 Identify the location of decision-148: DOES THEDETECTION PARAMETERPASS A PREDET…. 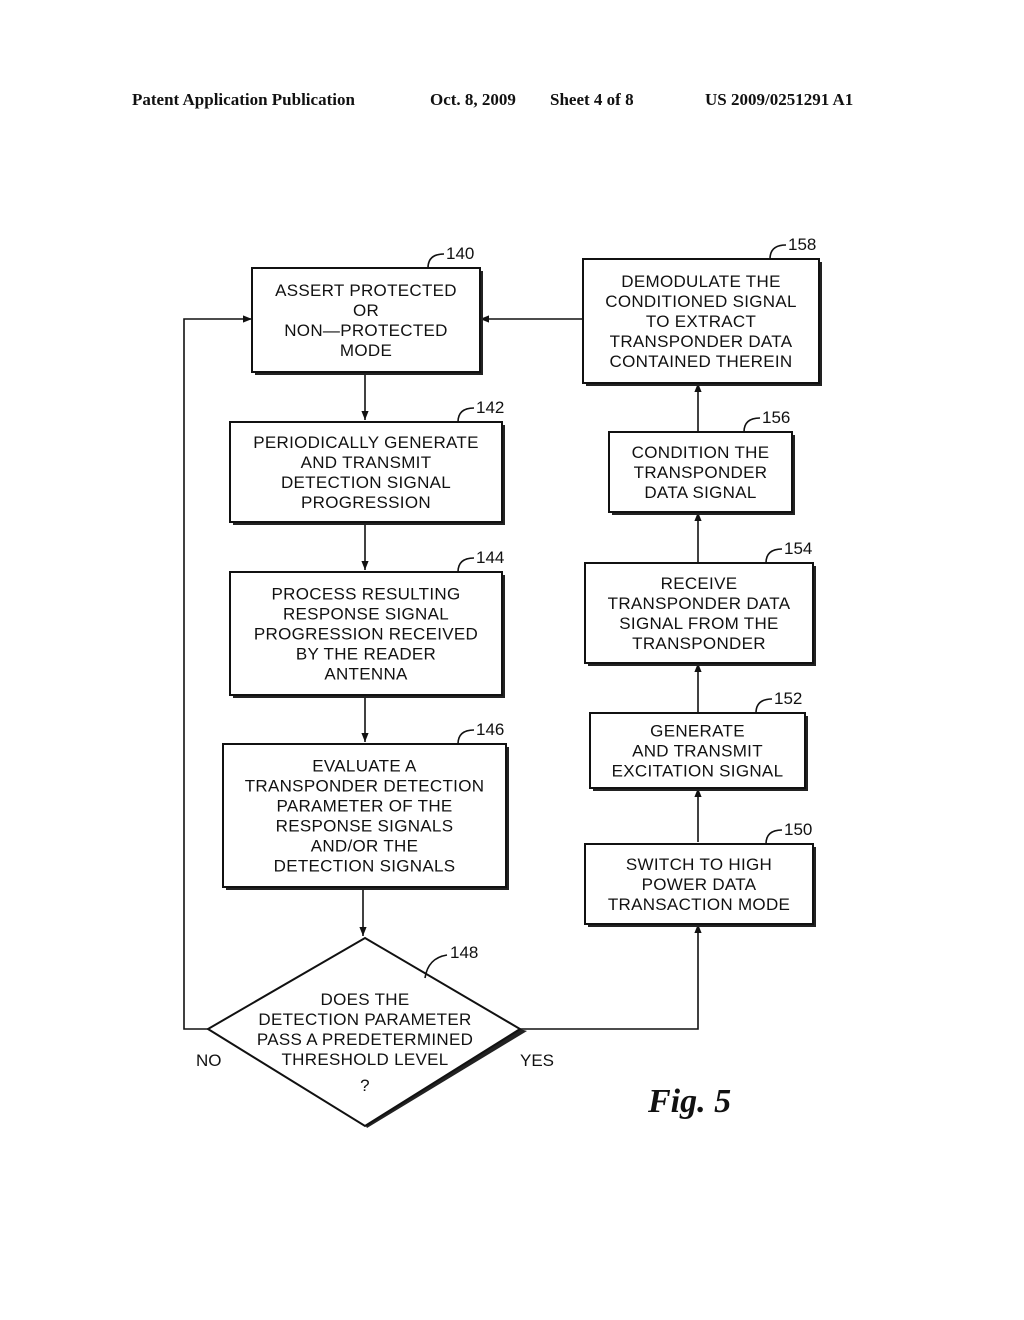
(366, 1032).